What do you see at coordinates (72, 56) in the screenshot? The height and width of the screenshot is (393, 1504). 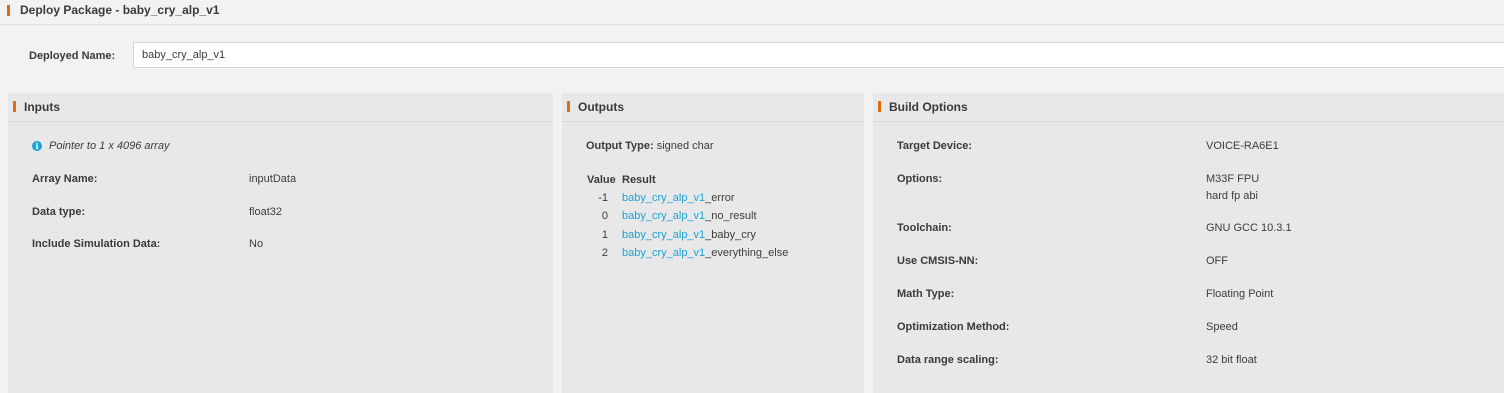 I see `deployed-name-label: Deployed Name:` at bounding box center [72, 56].